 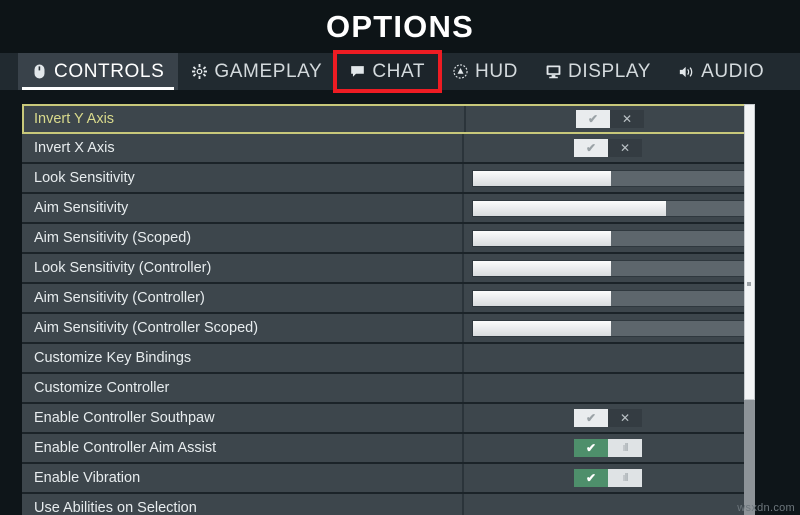 I want to click on tab-chat: CHAT, so click(x=388, y=71).